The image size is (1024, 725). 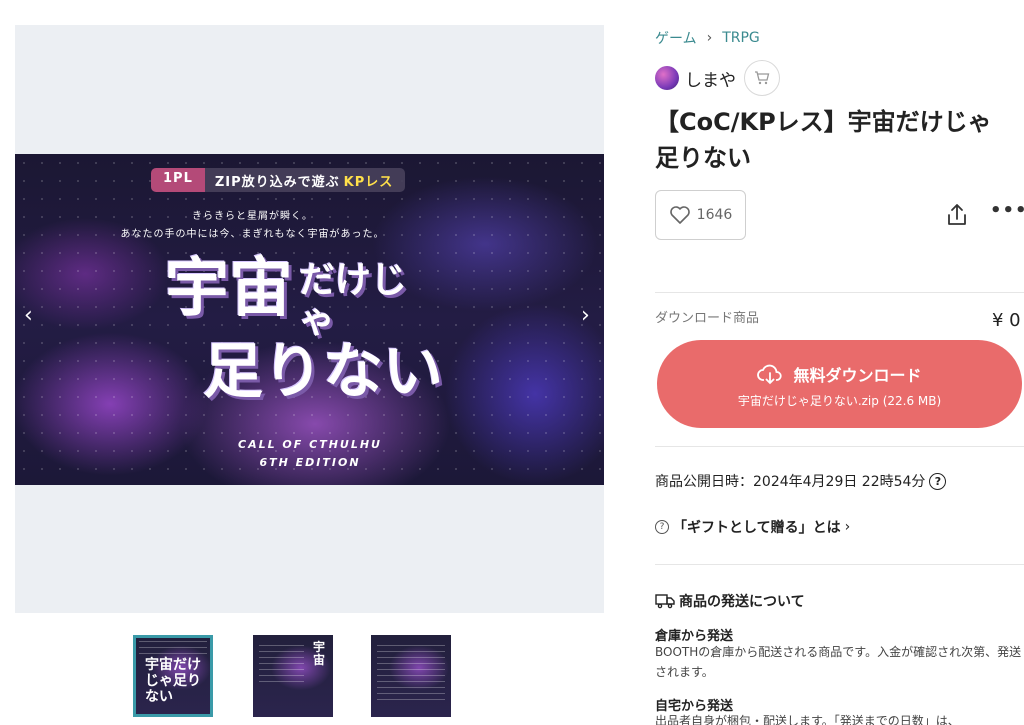 I want to click on banner-title-c: 足りない, so click(x=323, y=372).